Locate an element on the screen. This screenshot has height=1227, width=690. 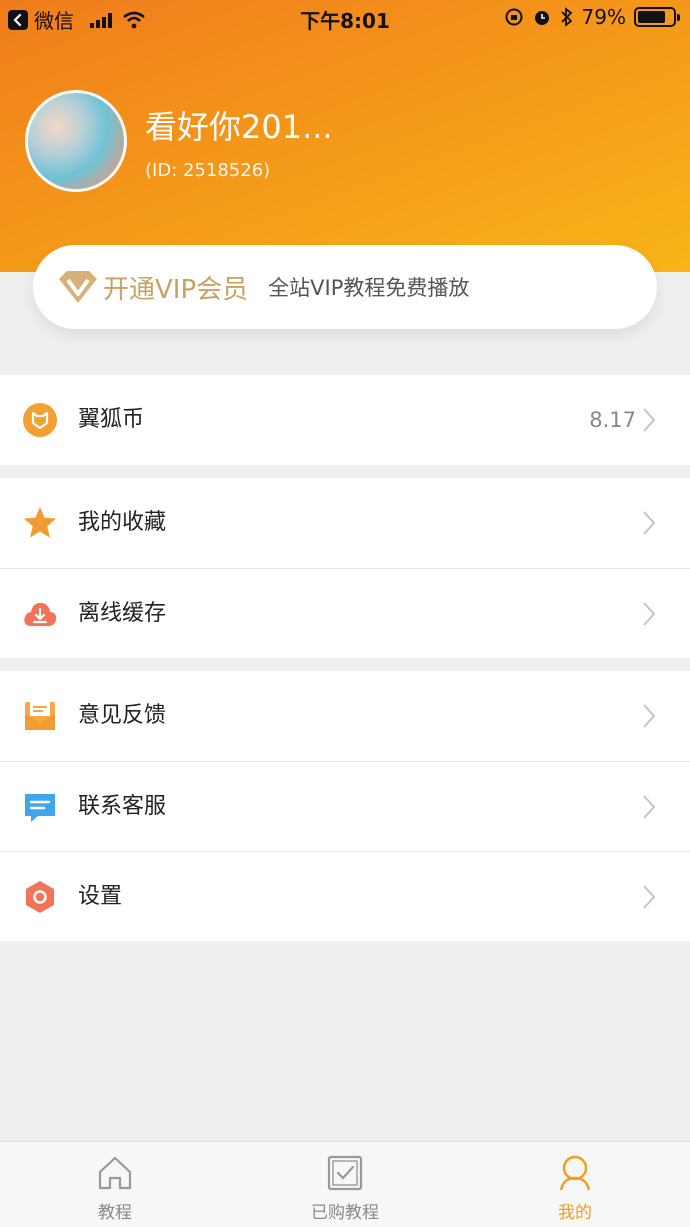
tab-label: 已购教程 is located at coordinates (345, 1213).